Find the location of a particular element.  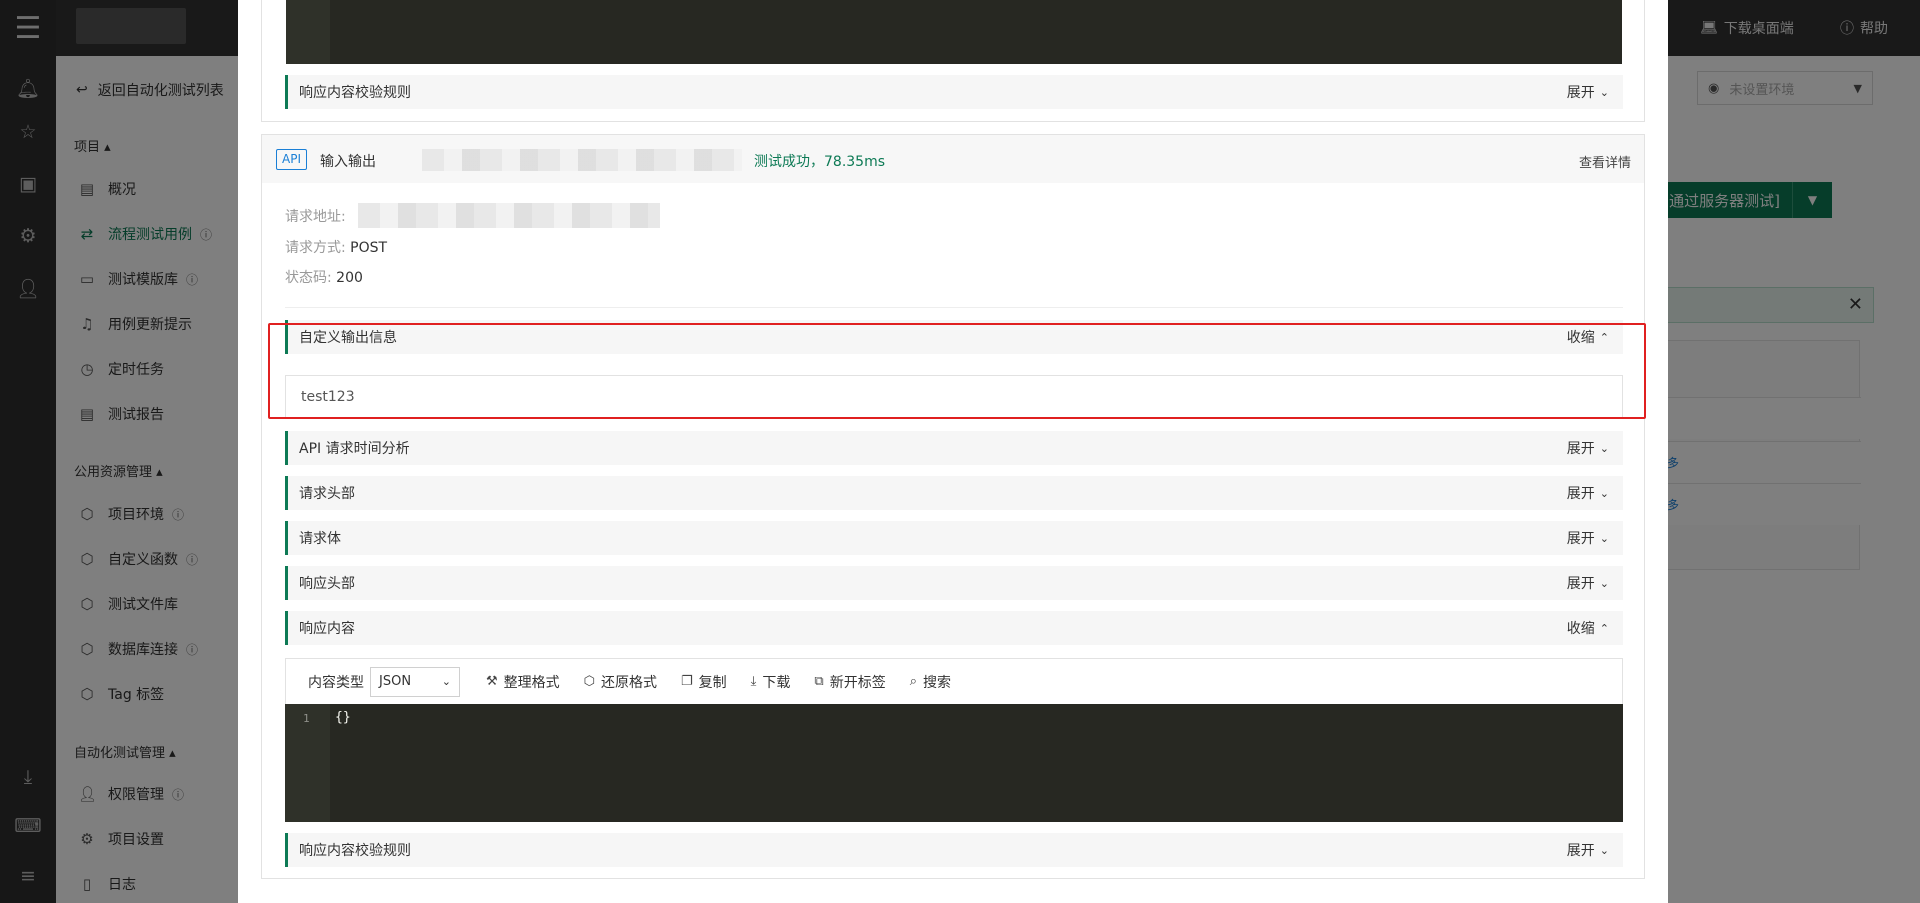

cube-icon: ⬡ is located at coordinates (589, 681).